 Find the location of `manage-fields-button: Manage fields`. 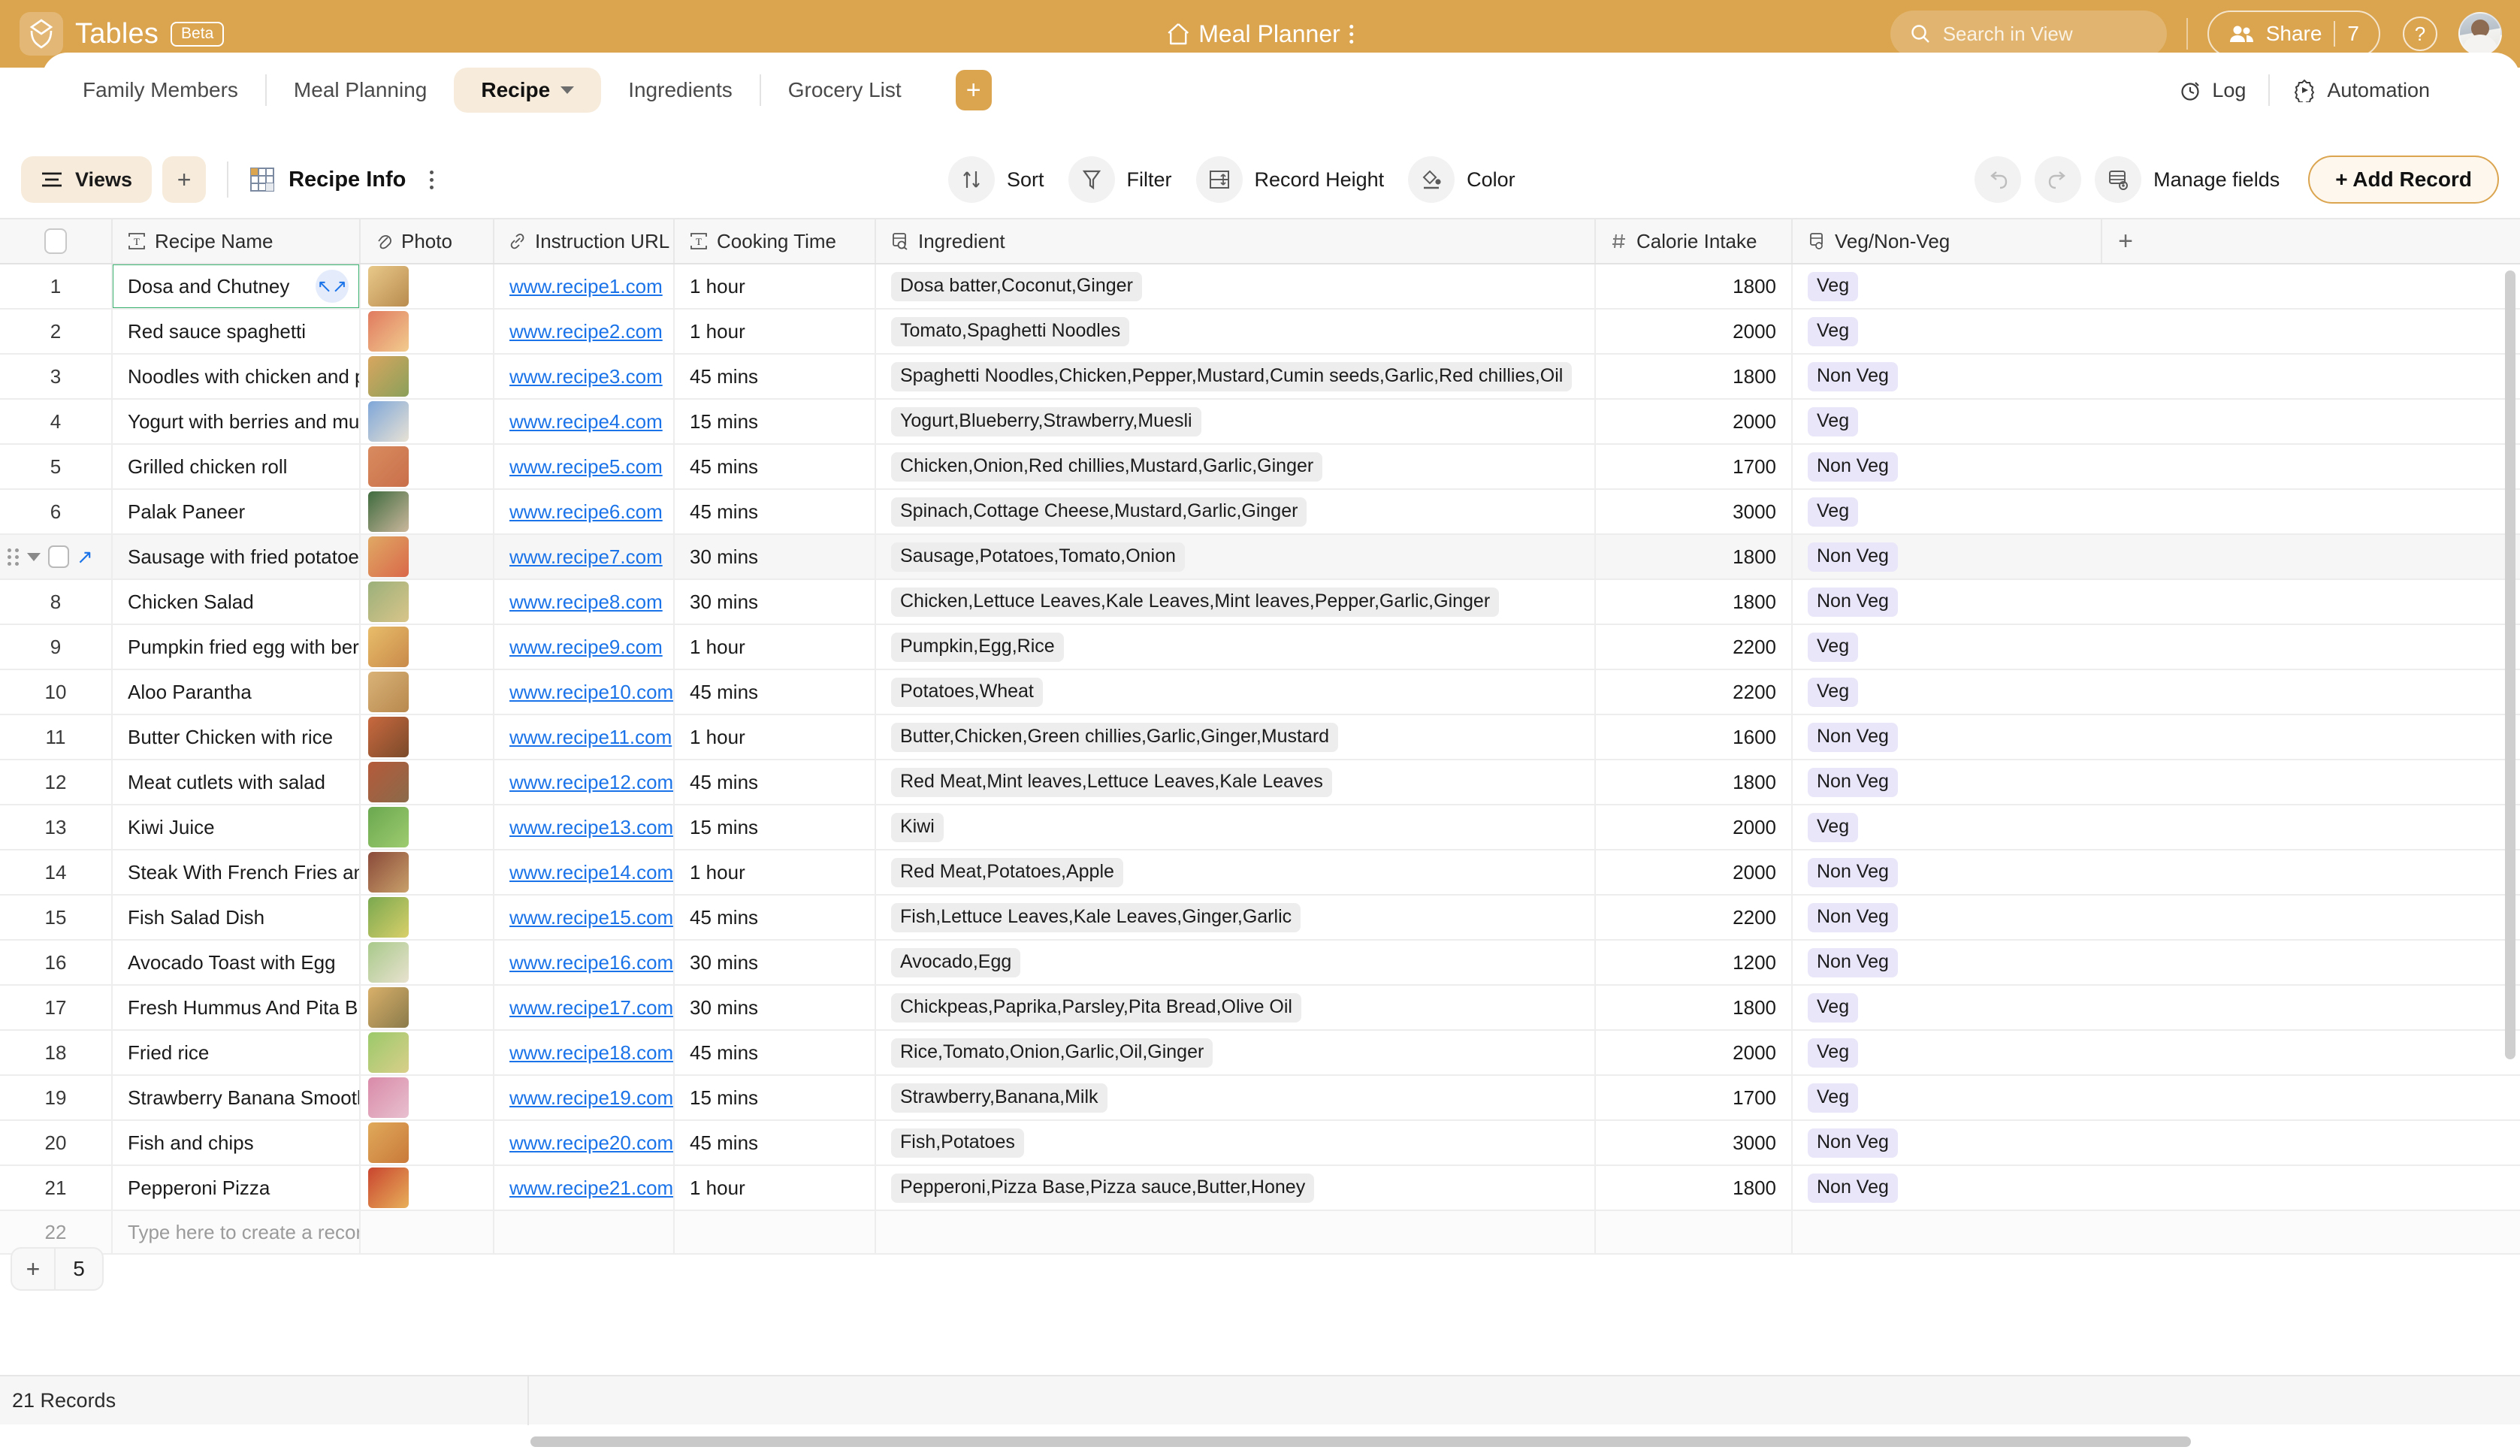

manage-fields-button: Manage fields is located at coordinates (2191, 179).